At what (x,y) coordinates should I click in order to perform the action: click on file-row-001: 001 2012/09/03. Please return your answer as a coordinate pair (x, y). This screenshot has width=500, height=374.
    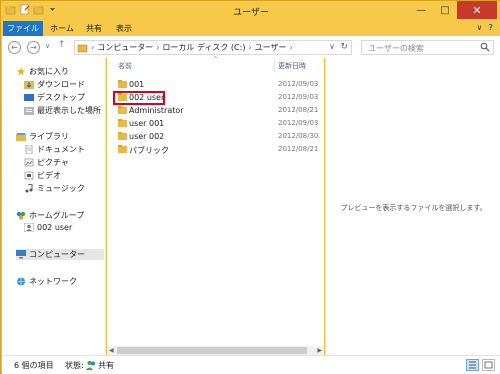
    Looking at the image, I should click on (215, 84).